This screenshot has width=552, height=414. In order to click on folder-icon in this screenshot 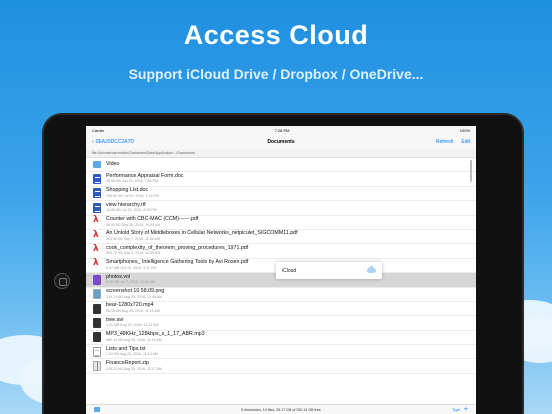, I will do `click(97, 409)`.